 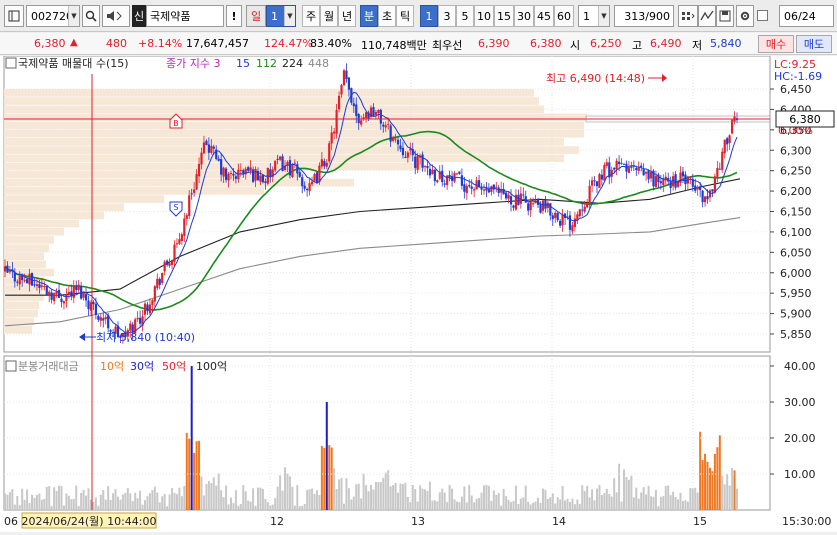 I want to click on gear-icon, so click(x=745, y=16).